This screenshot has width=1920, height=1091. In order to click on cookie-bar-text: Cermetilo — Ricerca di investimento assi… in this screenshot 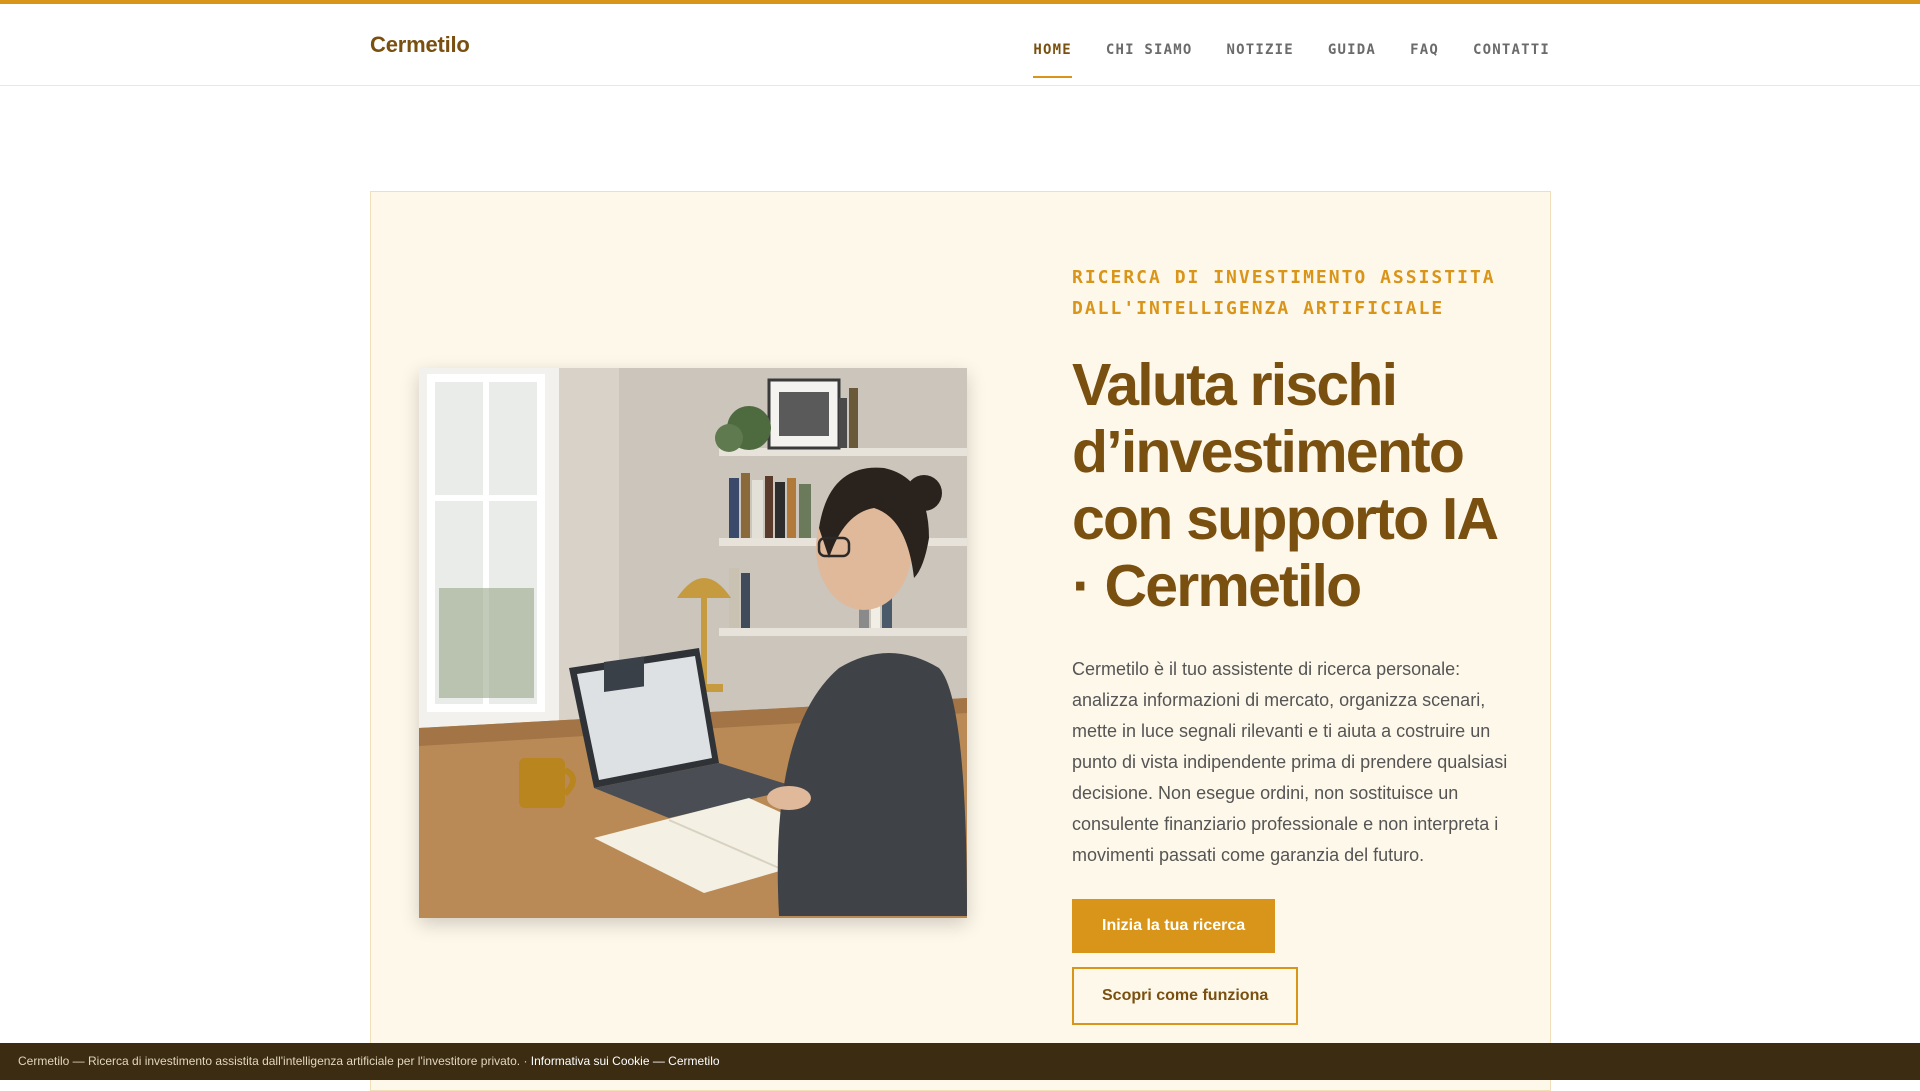, I will do `click(274, 1061)`.